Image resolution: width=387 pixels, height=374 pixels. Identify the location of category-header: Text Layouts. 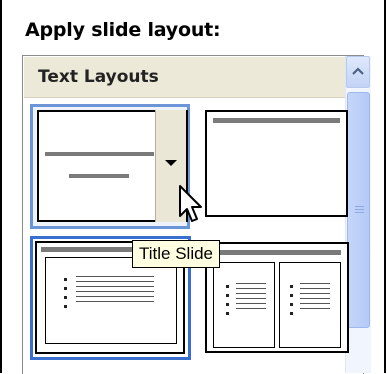
(196, 77).